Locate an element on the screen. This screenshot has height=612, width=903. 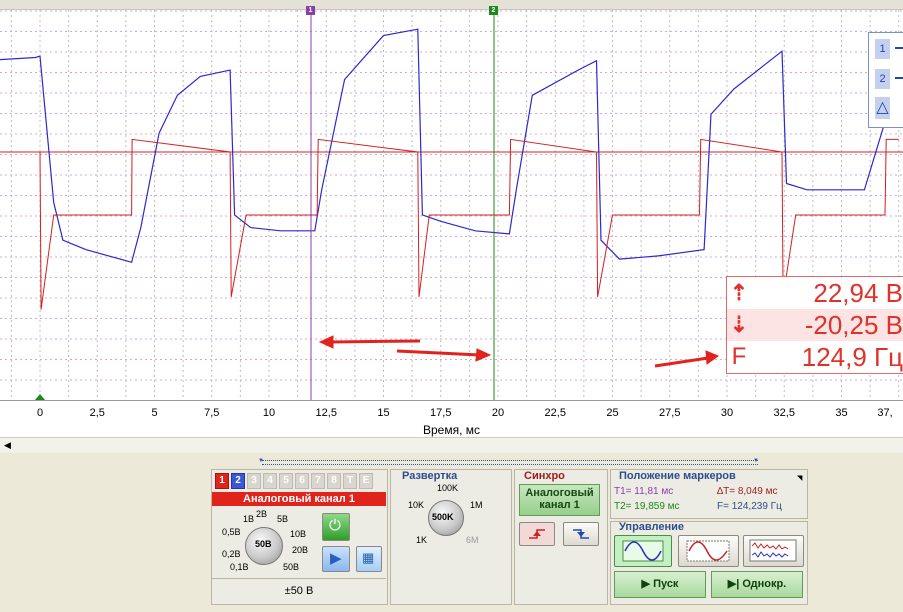
single-label: Однокр. is located at coordinates (764, 584).